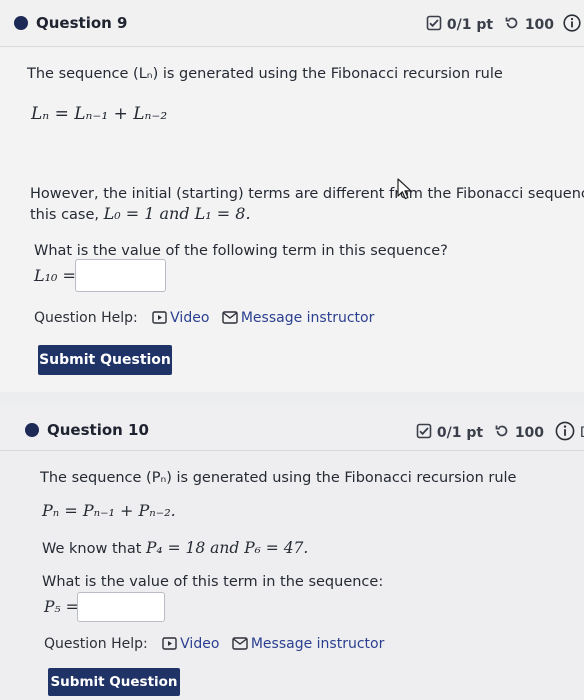 Image resolution: width=584 pixels, height=700 pixels. I want to click on question-score-area: 0/1 pt 100, so click(503, 25).